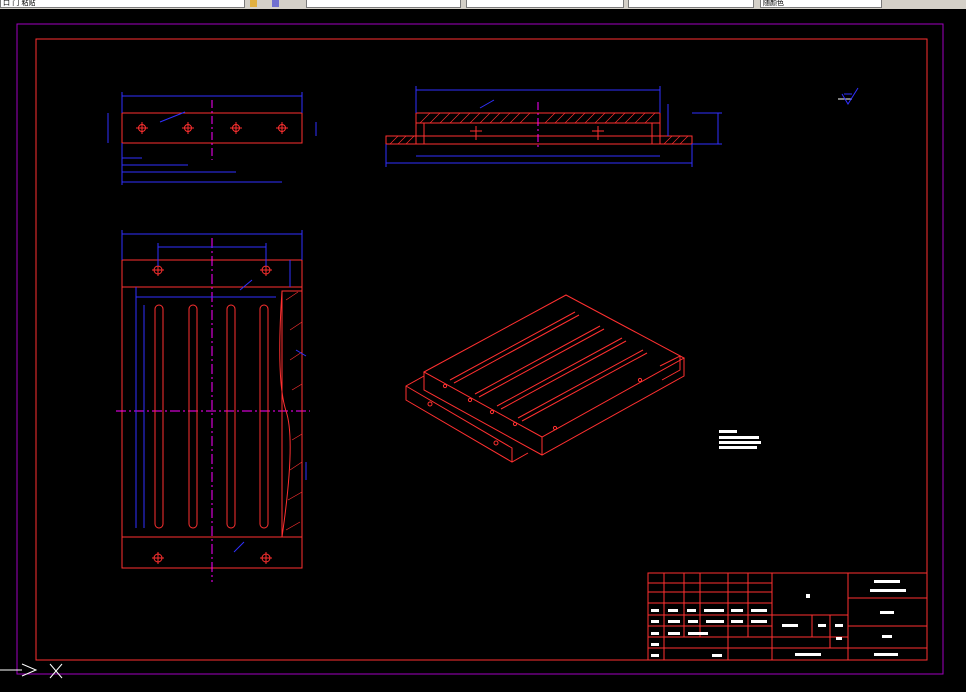 The height and width of the screenshot is (692, 966). I want to click on title-block, so click(787, 616).